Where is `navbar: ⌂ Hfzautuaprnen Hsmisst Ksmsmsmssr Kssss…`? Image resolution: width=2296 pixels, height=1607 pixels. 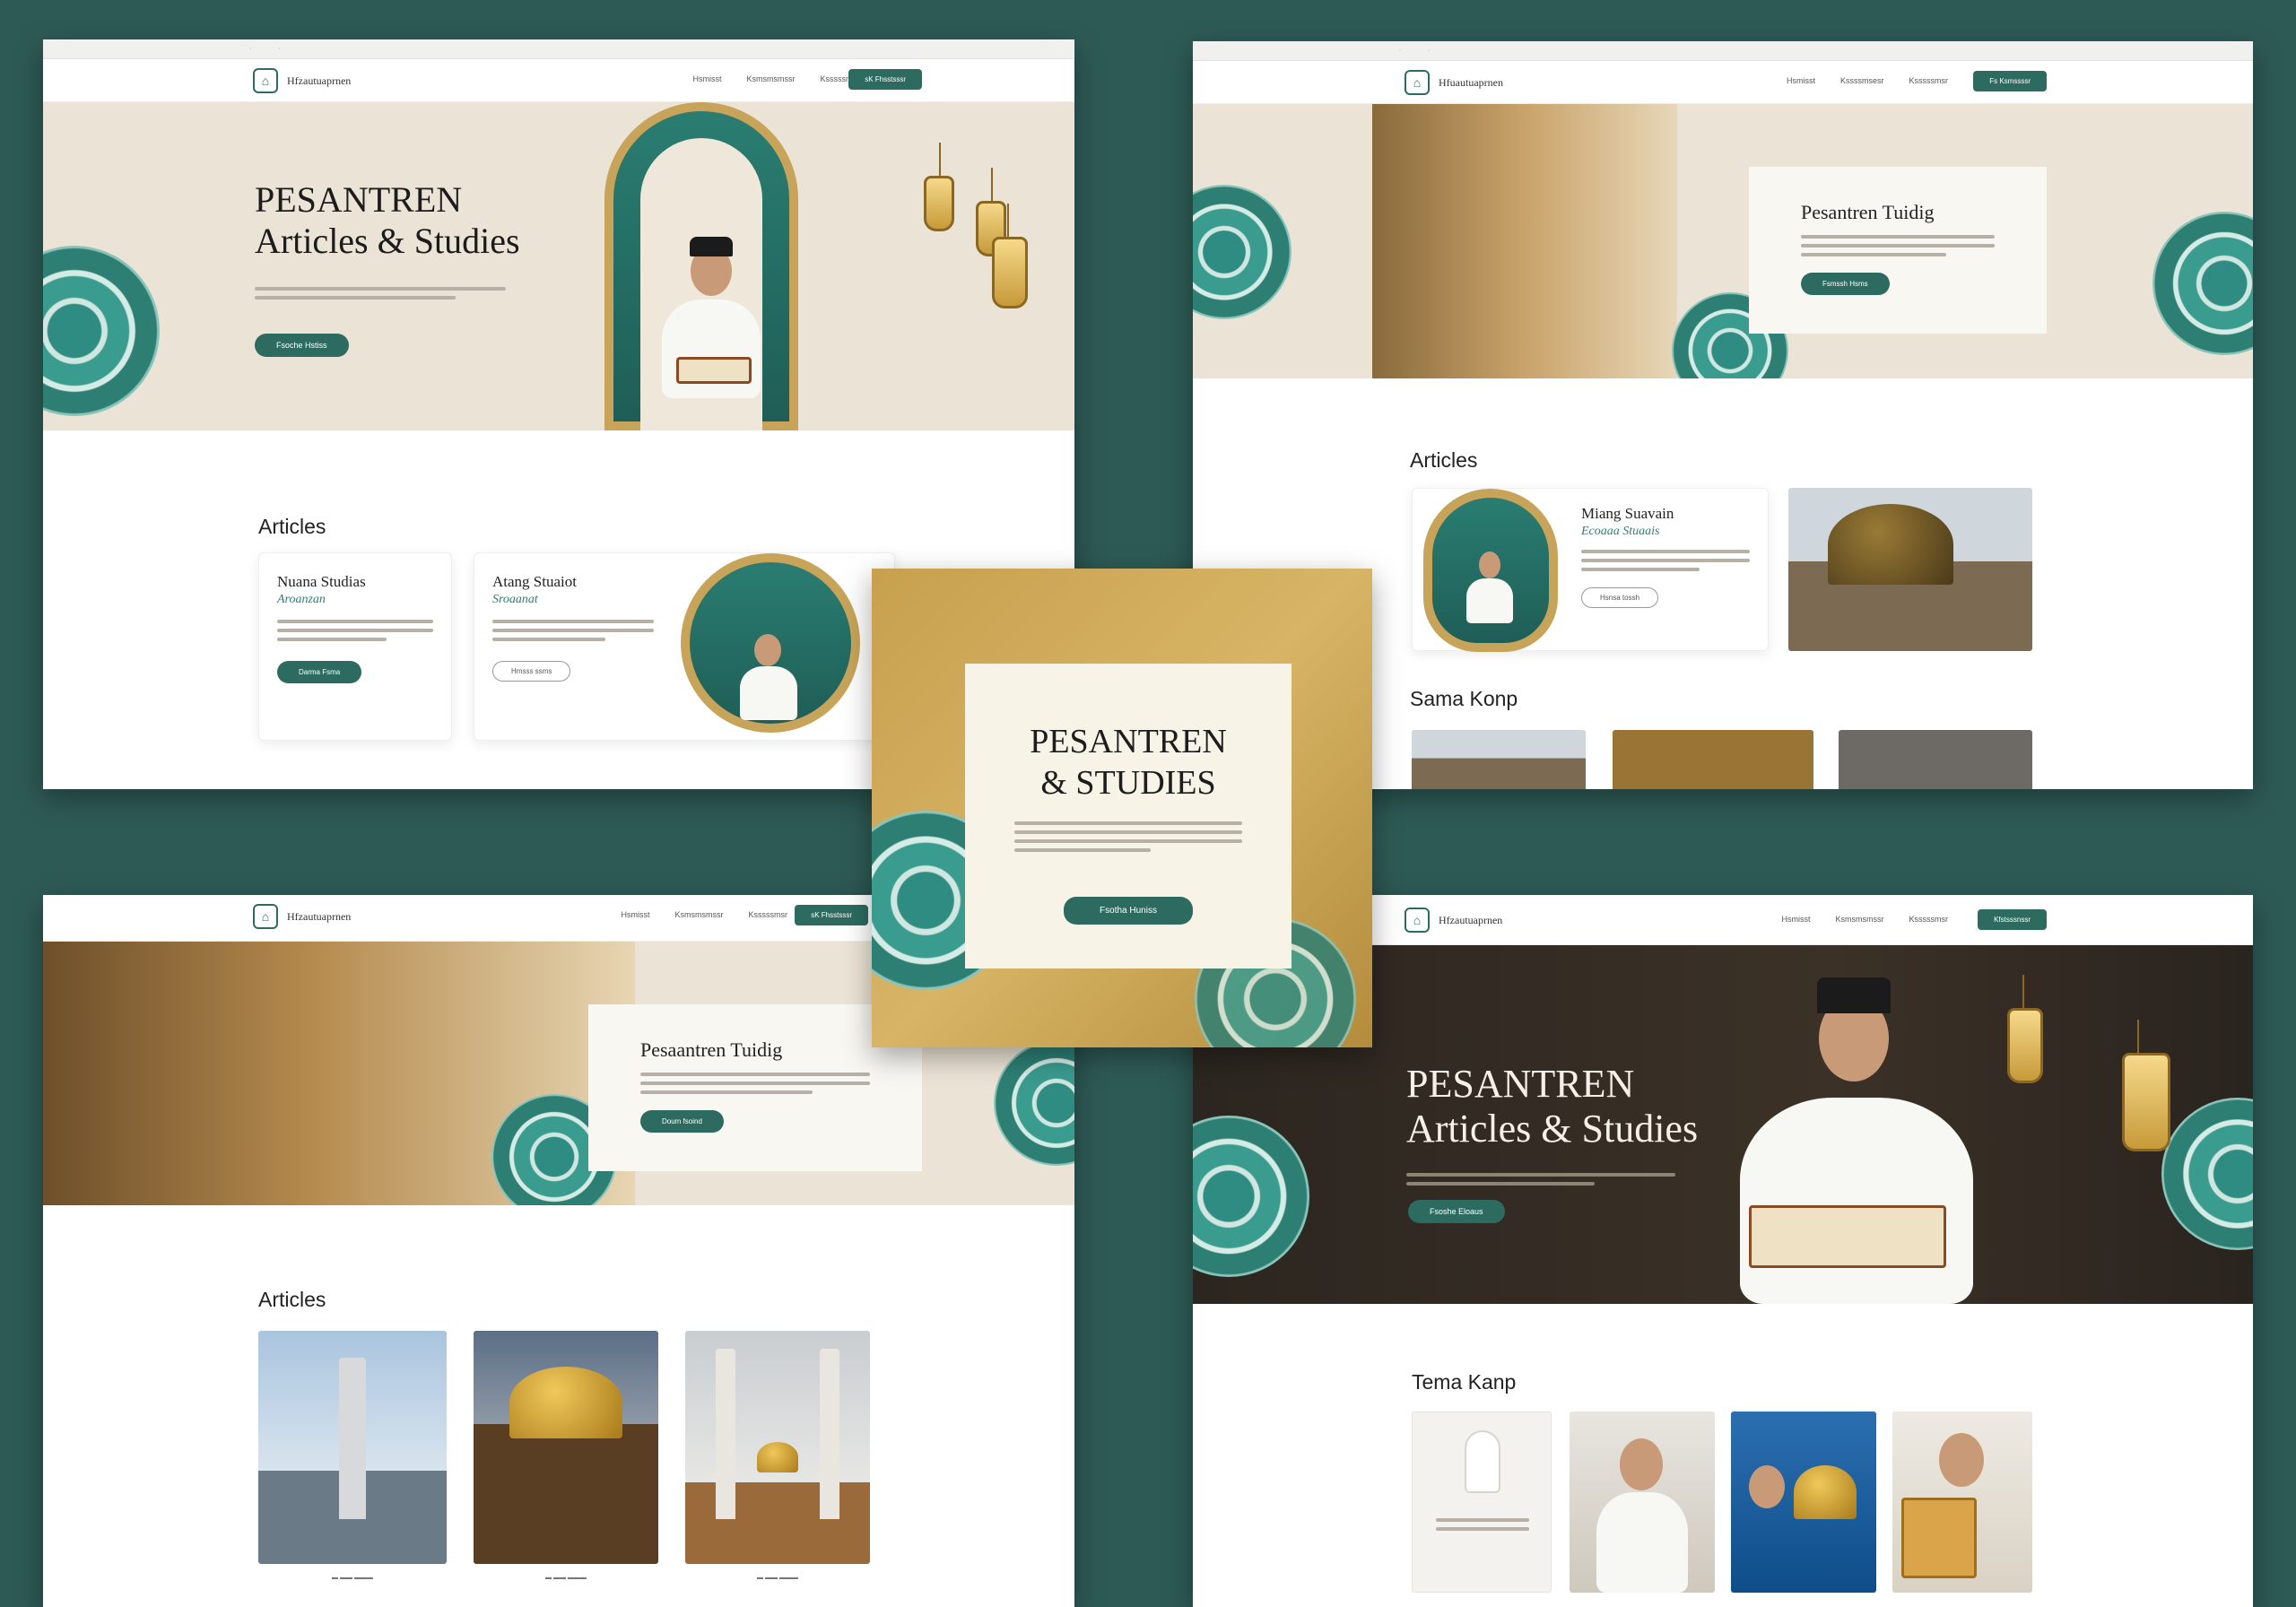 navbar: ⌂ Hfzautuaprnen Hsmisst Ksmsmsmssr Kssss… is located at coordinates (558, 80).